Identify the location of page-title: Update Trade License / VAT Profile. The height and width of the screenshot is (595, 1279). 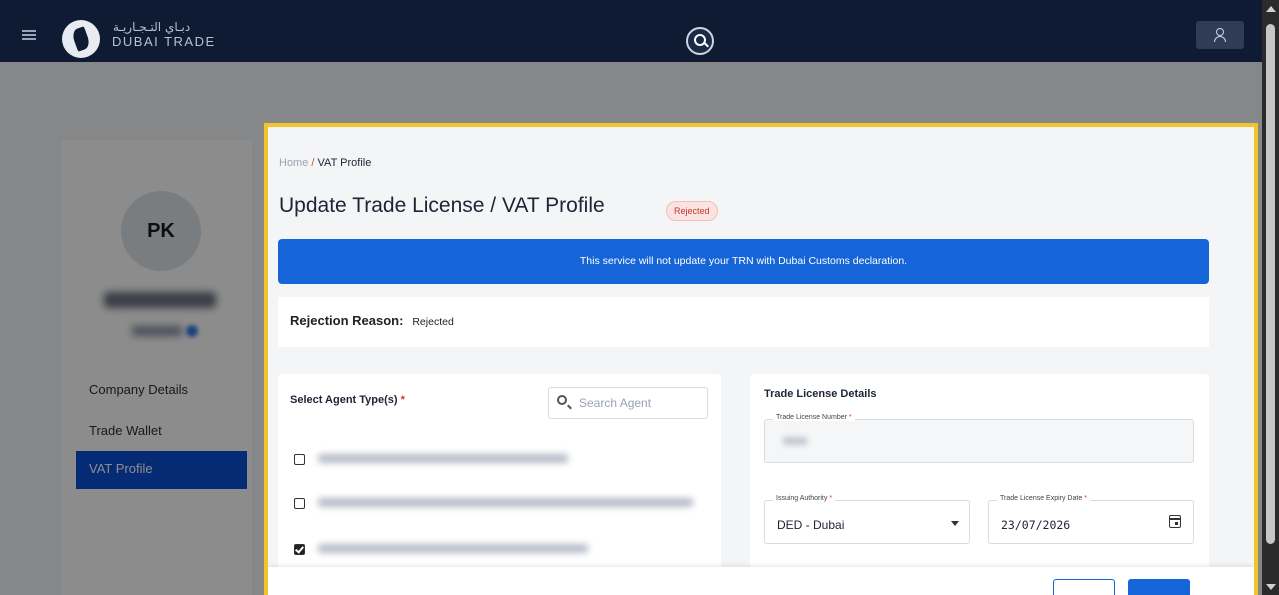
(442, 205).